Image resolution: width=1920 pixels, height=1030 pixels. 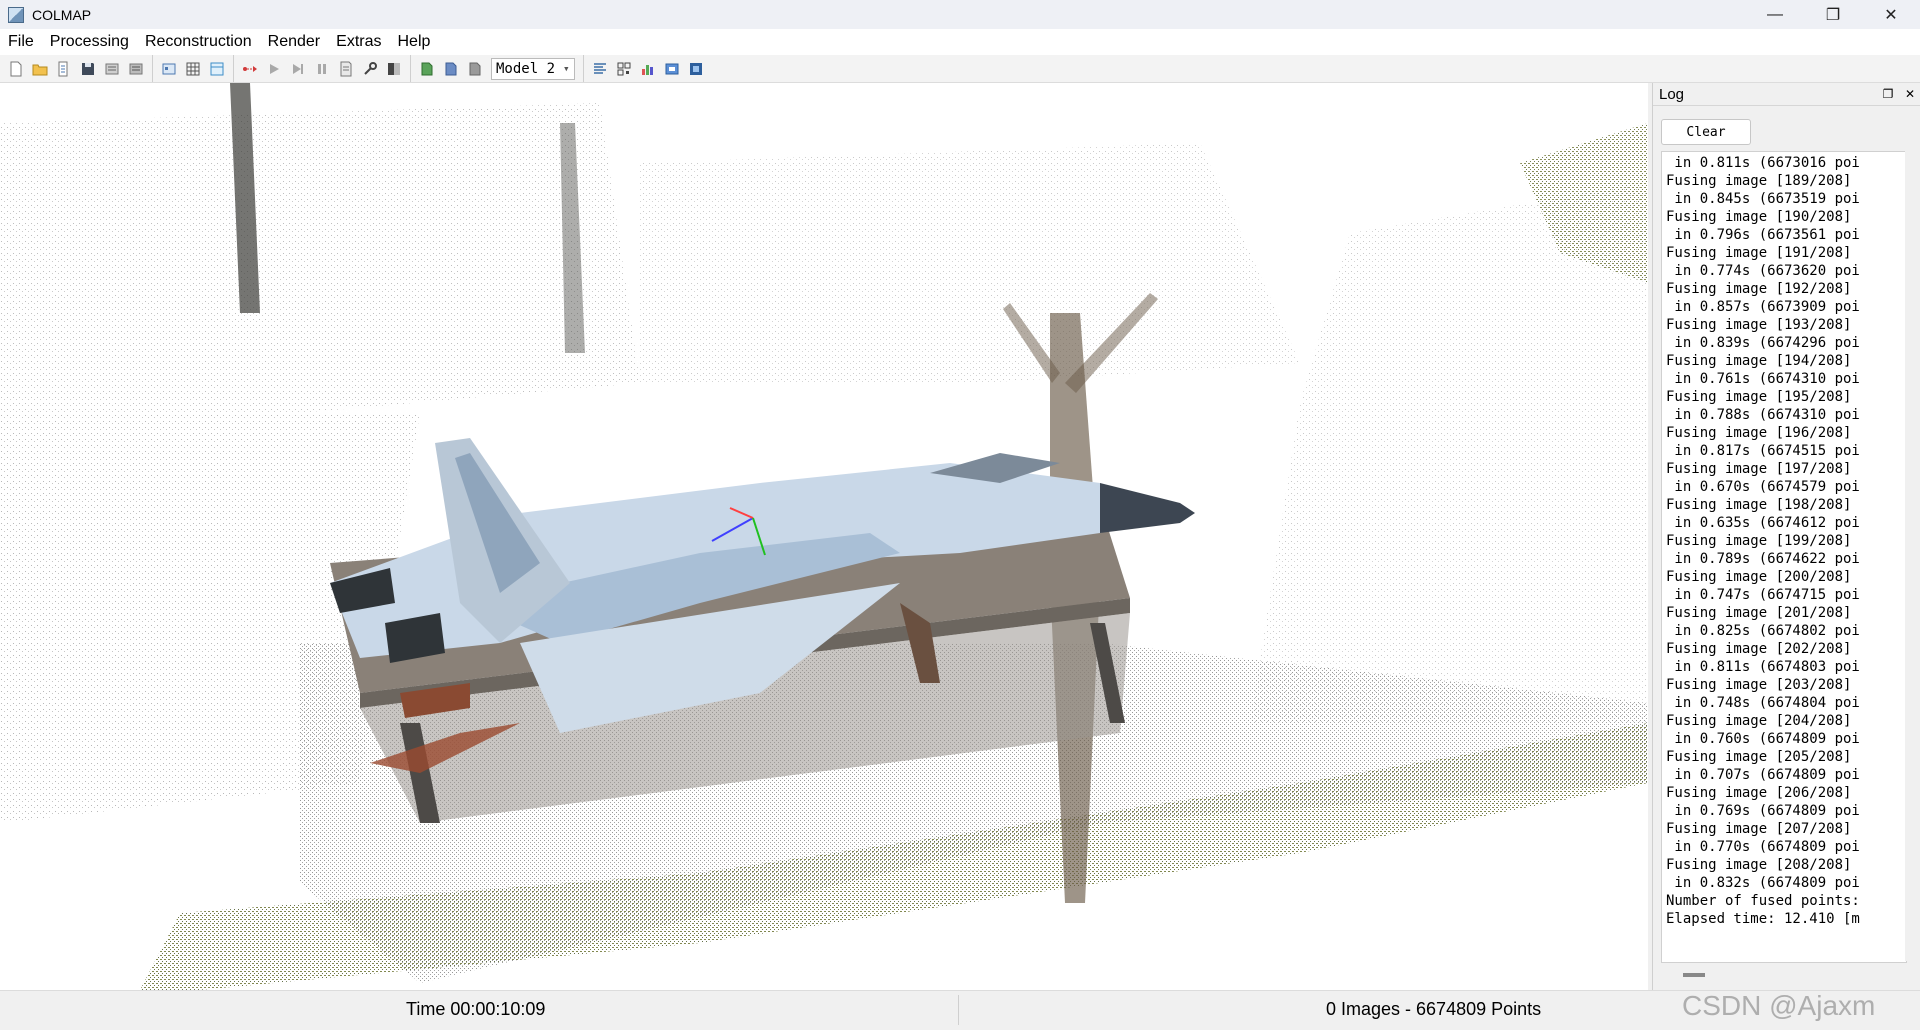 What do you see at coordinates (1672, 94) in the screenshot?
I see `log-title: Log` at bounding box center [1672, 94].